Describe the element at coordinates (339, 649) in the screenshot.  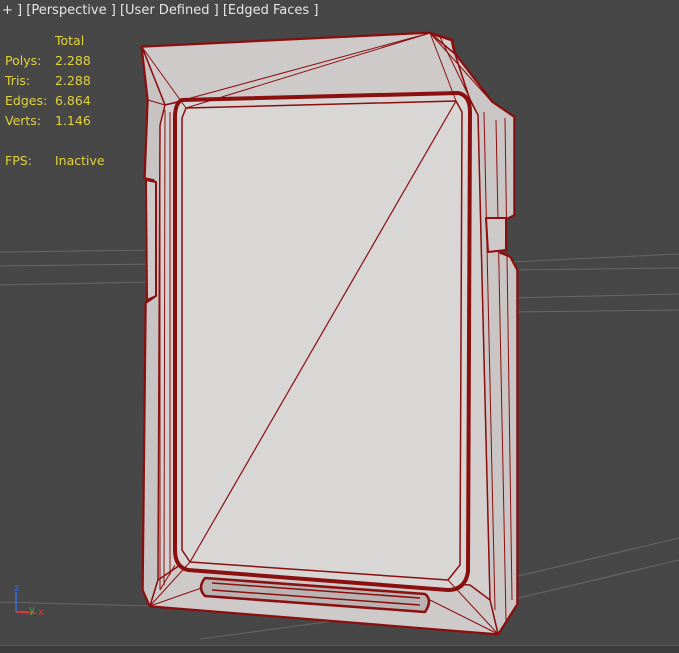
I see `viewport-bottom-border` at that location.